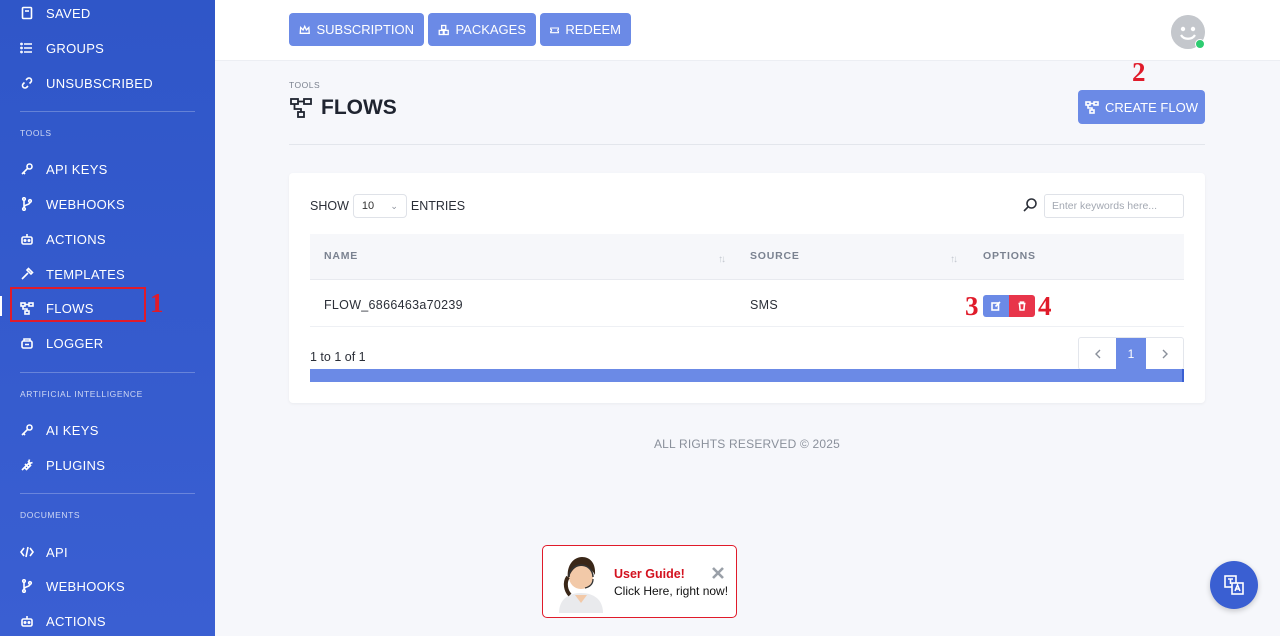 Image resolution: width=1280 pixels, height=636 pixels. Describe the element at coordinates (490, 29) in the screenshot. I see `packages-label: PACKAGES` at that location.